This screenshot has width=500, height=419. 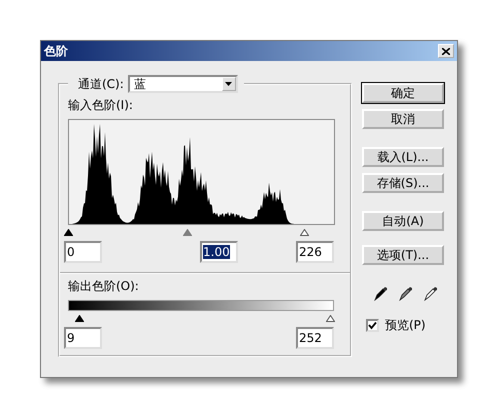 I want to click on close-icon, so click(x=446, y=51).